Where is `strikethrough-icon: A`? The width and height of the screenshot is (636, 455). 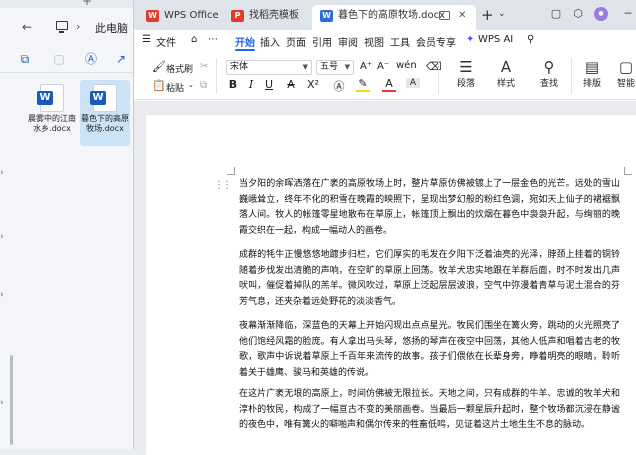
strikethrough-icon: A is located at coordinates (291, 84).